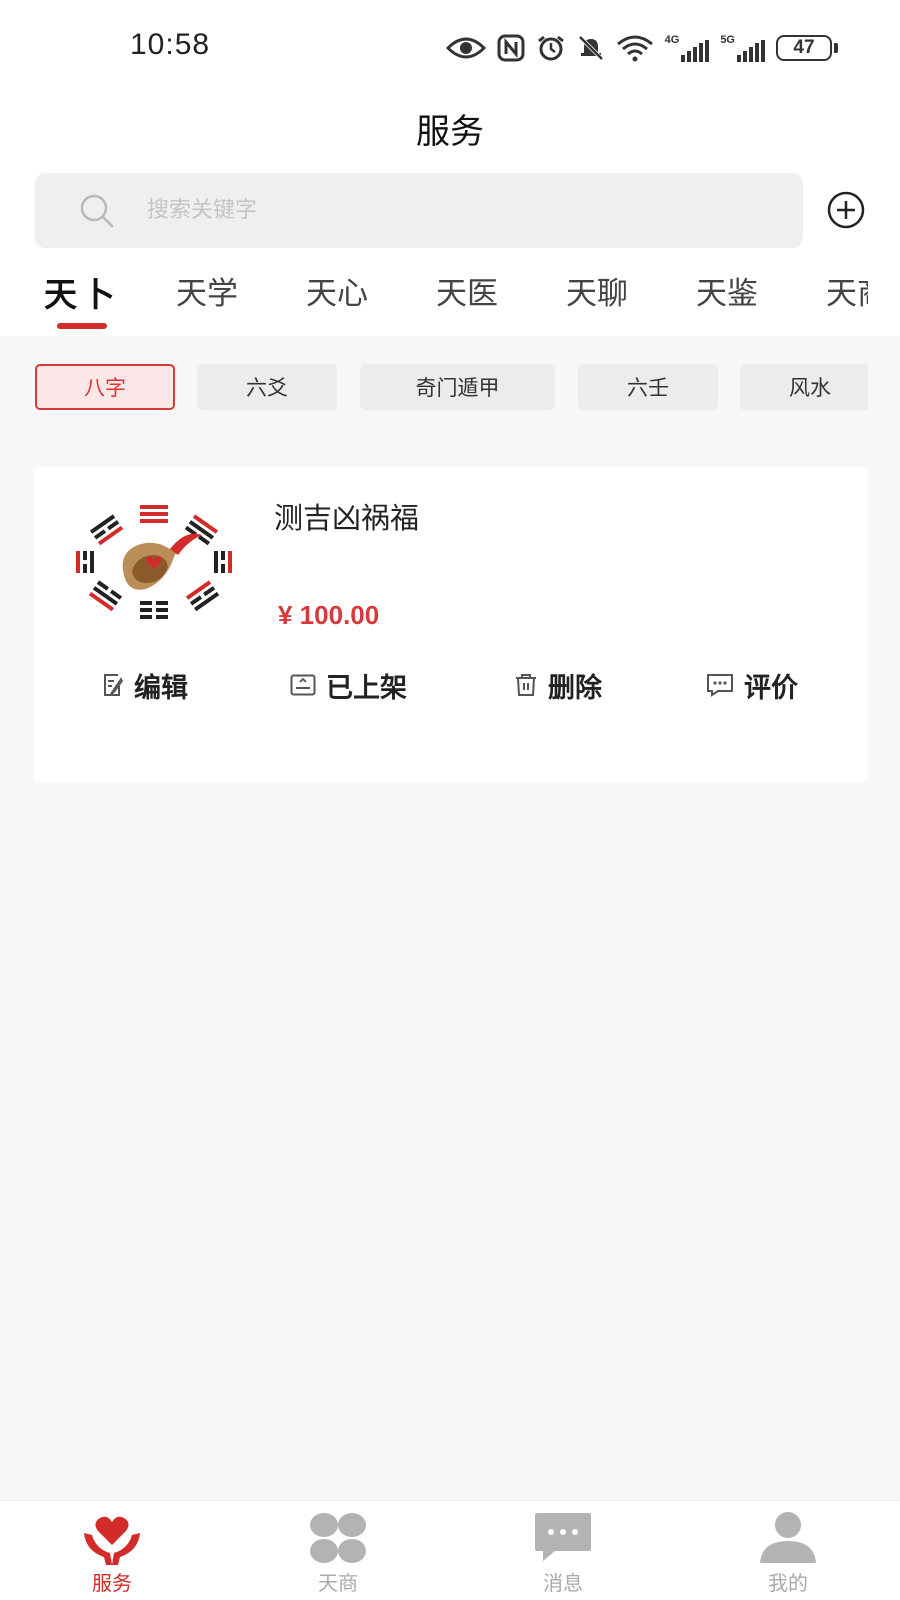 The height and width of the screenshot is (1600, 900). What do you see at coordinates (366, 688) in the screenshot?
I see `listed-label: 已上架` at bounding box center [366, 688].